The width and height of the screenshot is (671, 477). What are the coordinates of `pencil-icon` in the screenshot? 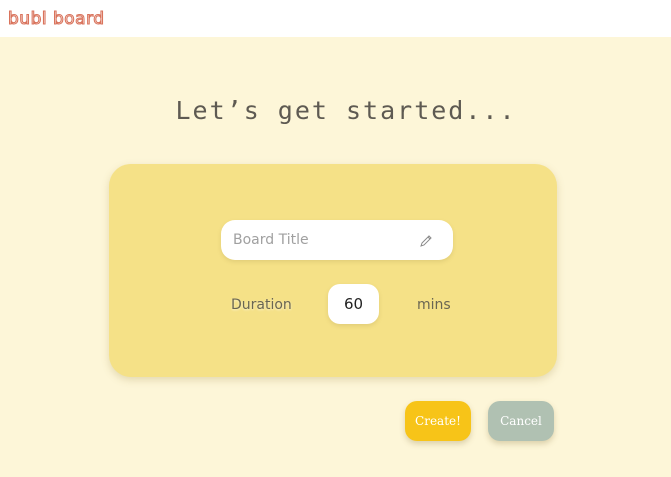 It's located at (426, 241).